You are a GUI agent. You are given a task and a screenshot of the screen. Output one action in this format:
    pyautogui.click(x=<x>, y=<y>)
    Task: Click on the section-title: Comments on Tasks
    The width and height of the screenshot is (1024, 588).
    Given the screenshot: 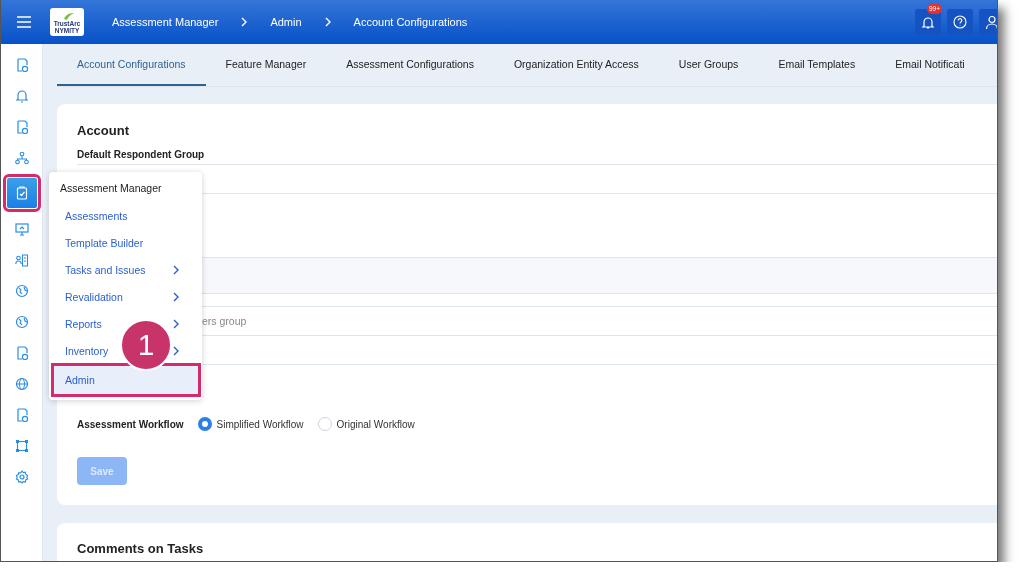 What is the action you would take?
    pyautogui.click(x=141, y=548)
    